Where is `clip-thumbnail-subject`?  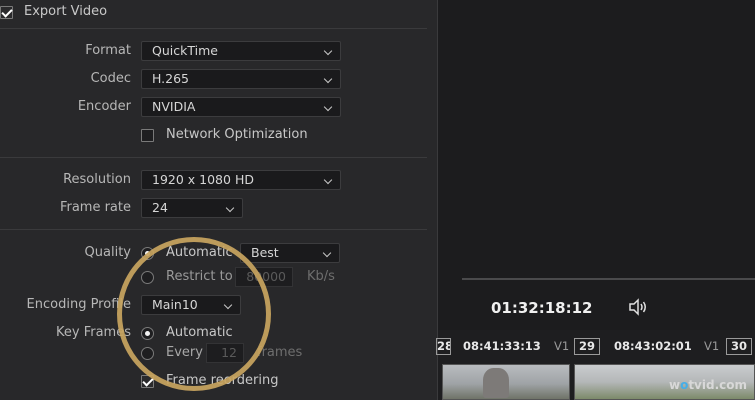
clip-thumbnail-subject is located at coordinates (496, 383).